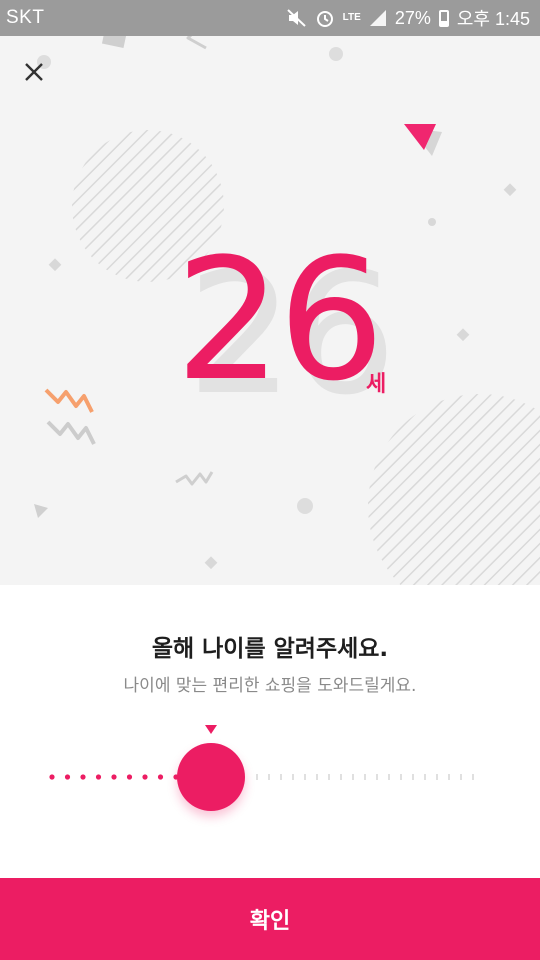 The image size is (540, 960). I want to click on mute-vibrate-icon, so click(296, 18).